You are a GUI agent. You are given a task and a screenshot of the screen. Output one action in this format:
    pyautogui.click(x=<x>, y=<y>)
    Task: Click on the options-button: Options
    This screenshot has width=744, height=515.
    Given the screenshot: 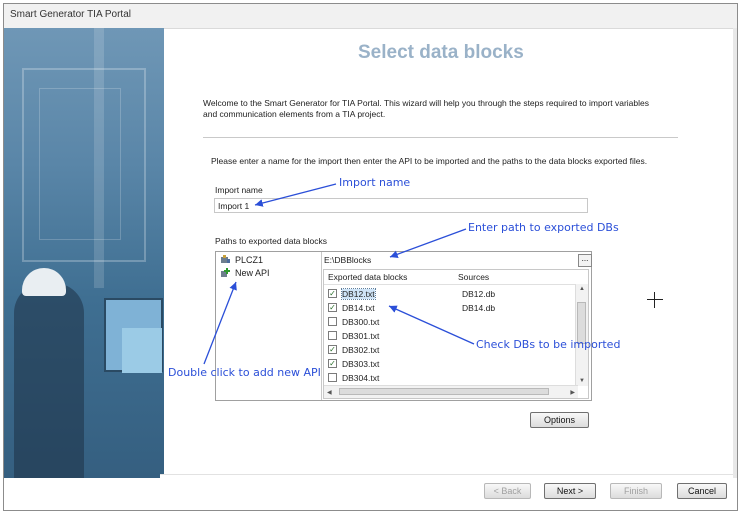 What is the action you would take?
    pyautogui.click(x=559, y=420)
    